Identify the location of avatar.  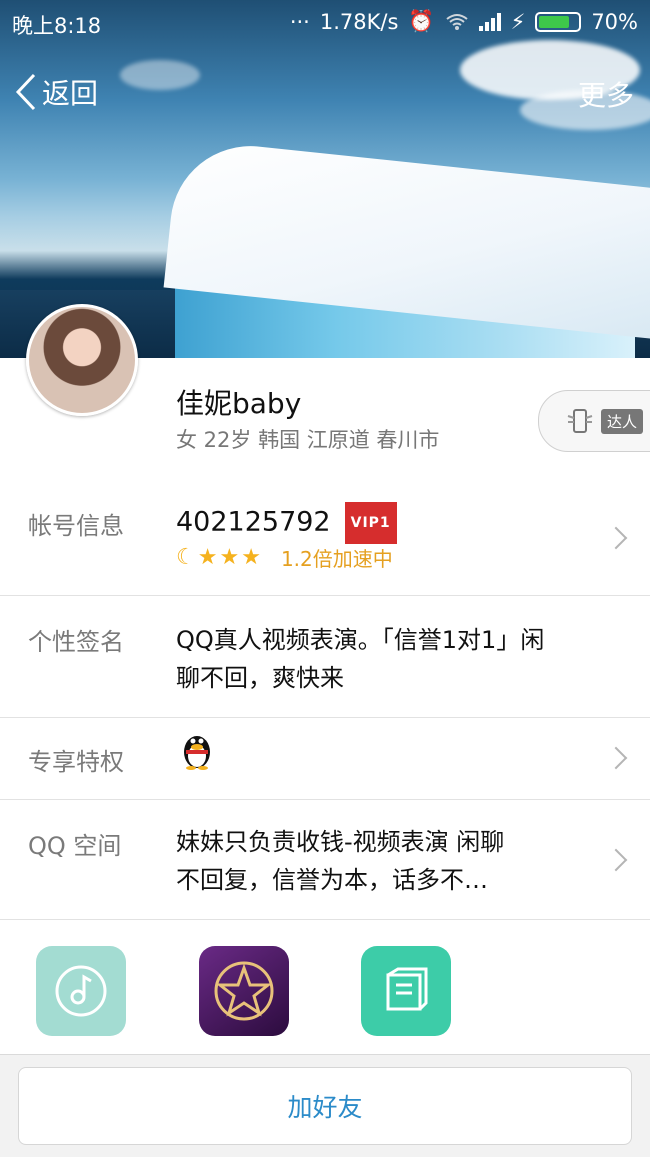
(82, 360).